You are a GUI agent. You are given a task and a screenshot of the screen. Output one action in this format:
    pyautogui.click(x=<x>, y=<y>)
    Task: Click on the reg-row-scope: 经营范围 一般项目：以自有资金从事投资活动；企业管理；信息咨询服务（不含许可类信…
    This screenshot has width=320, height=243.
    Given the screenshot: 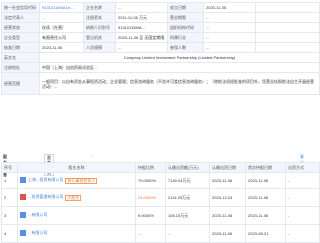 What is the action you would take?
    pyautogui.click(x=160, y=83)
    